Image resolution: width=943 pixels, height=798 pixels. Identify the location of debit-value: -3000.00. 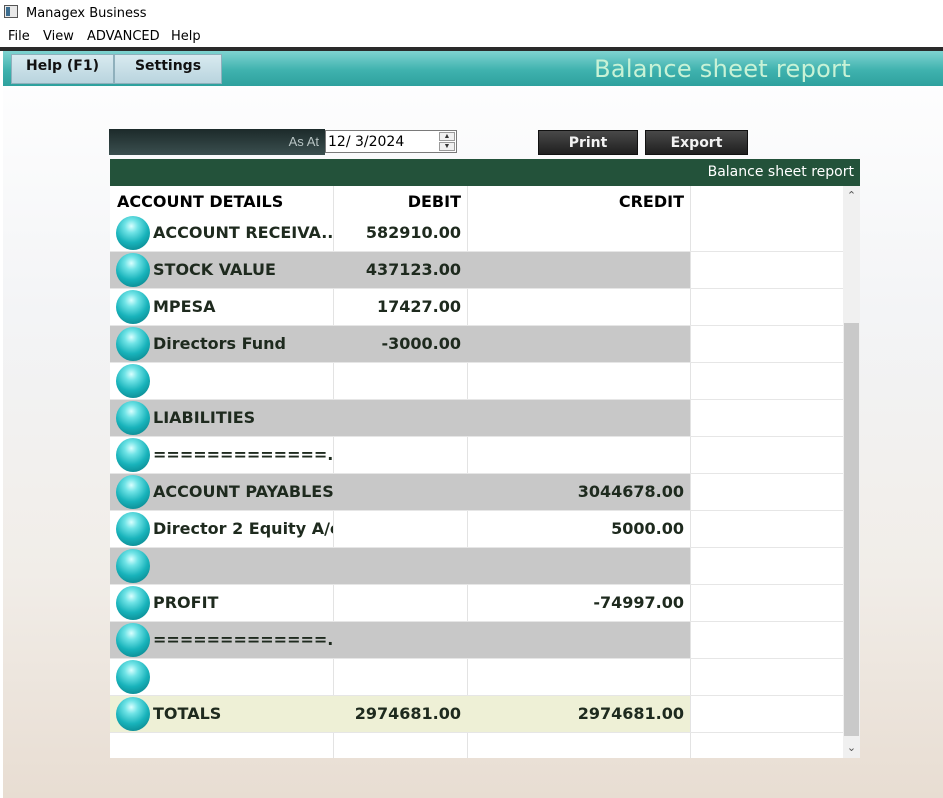
(421, 343).